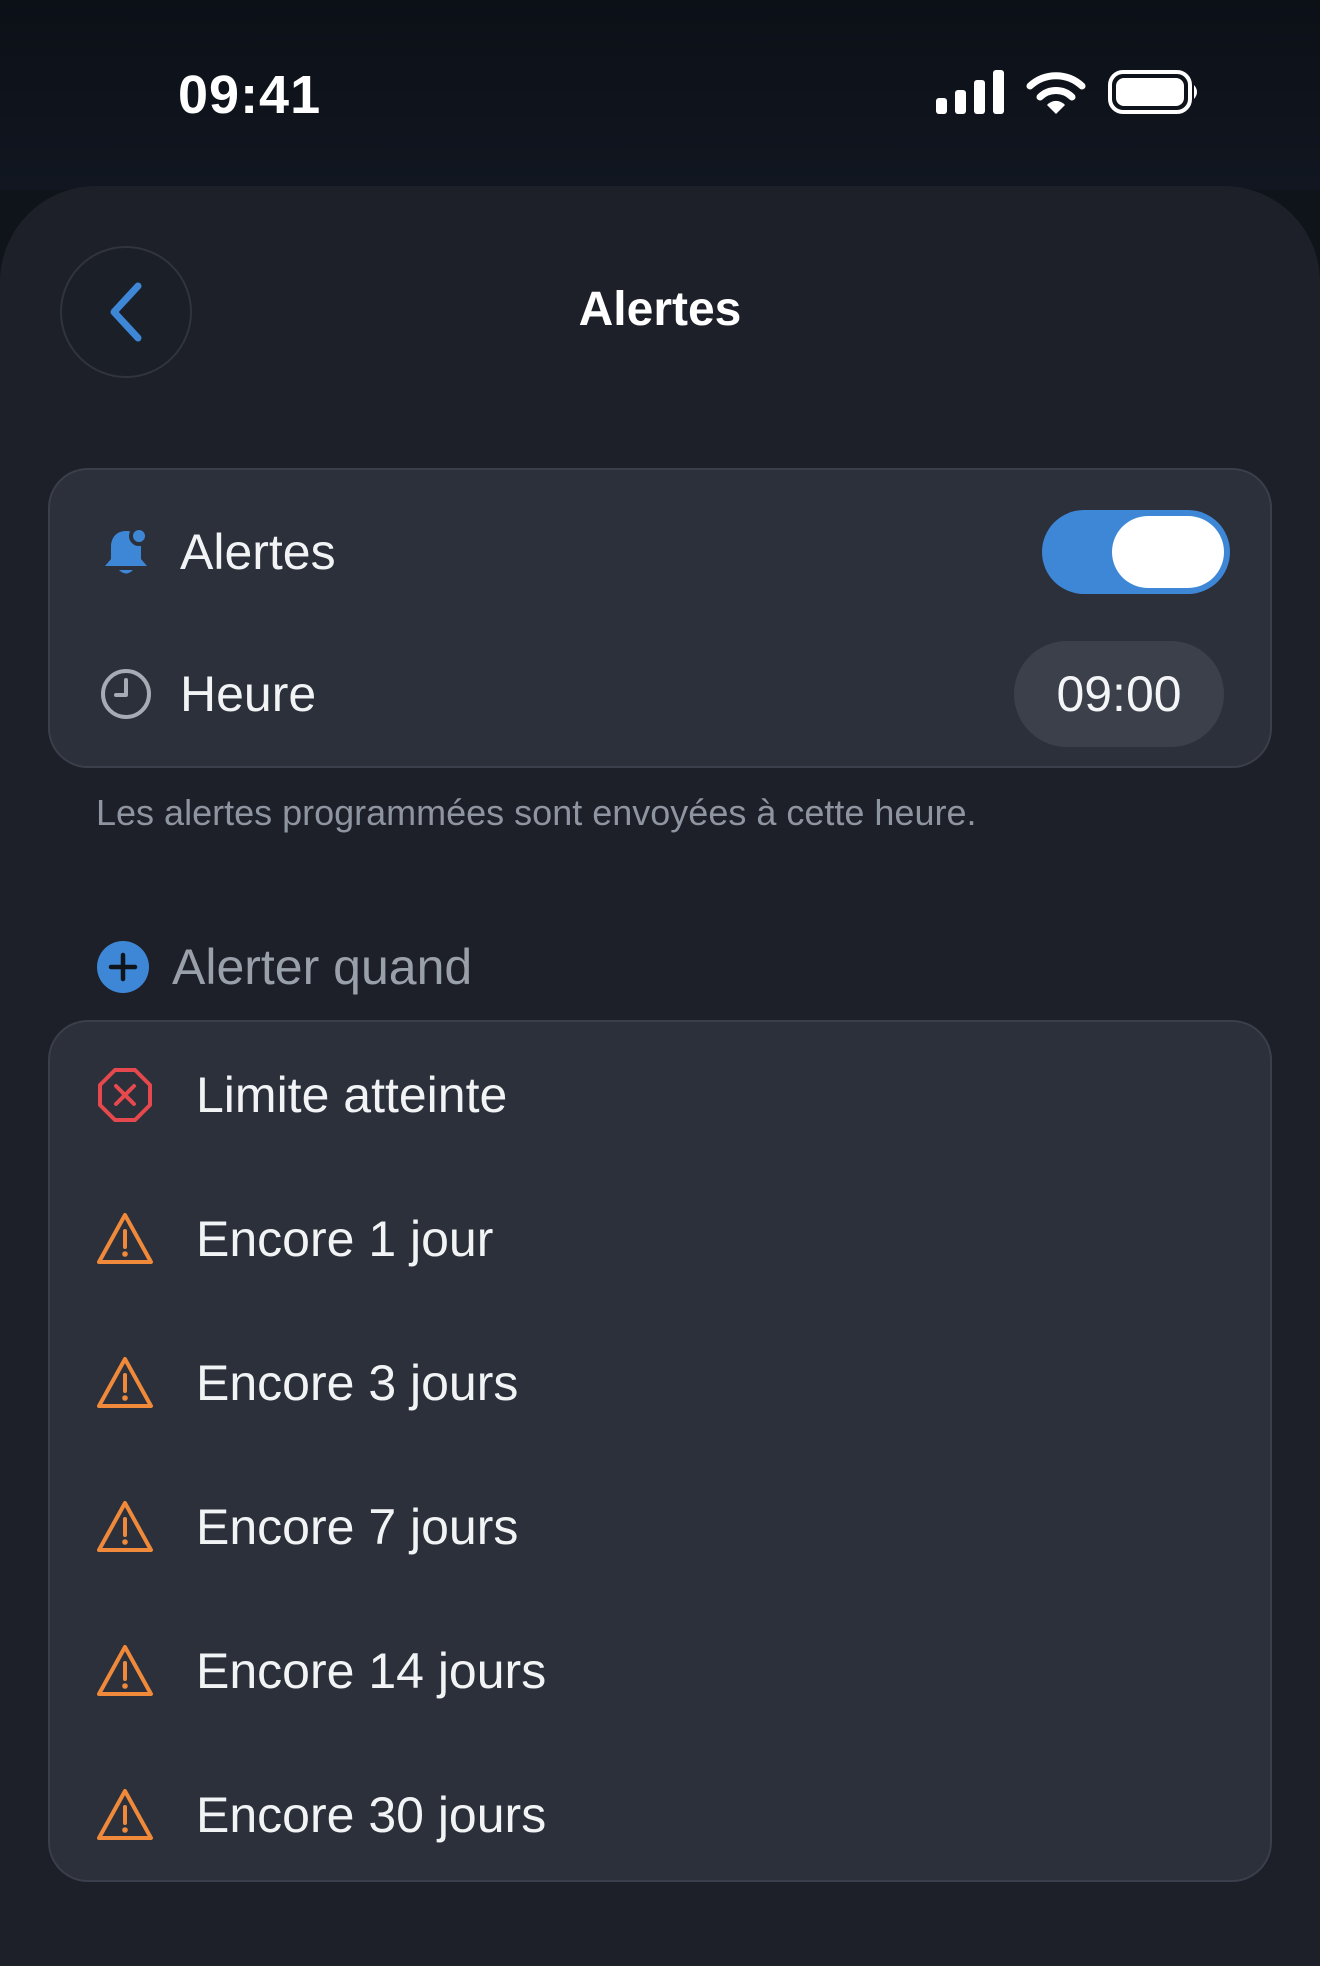 Image resolution: width=1320 pixels, height=1966 pixels. Describe the element at coordinates (371, 1815) in the screenshot. I see `alert-item-label: Encore 30 jours` at that location.